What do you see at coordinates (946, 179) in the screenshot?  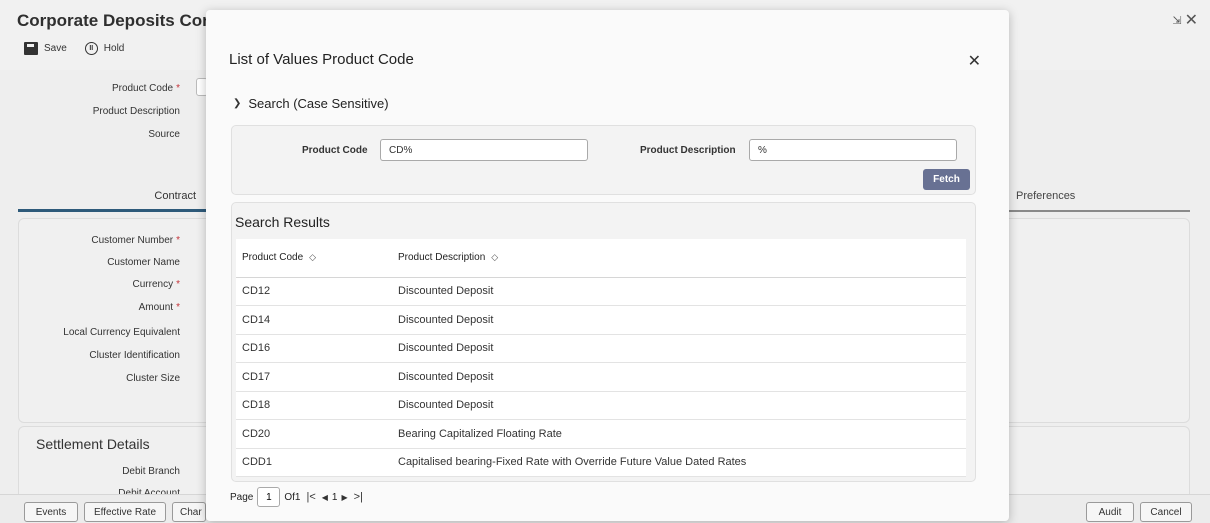 I see `fetch-button: Fetch` at bounding box center [946, 179].